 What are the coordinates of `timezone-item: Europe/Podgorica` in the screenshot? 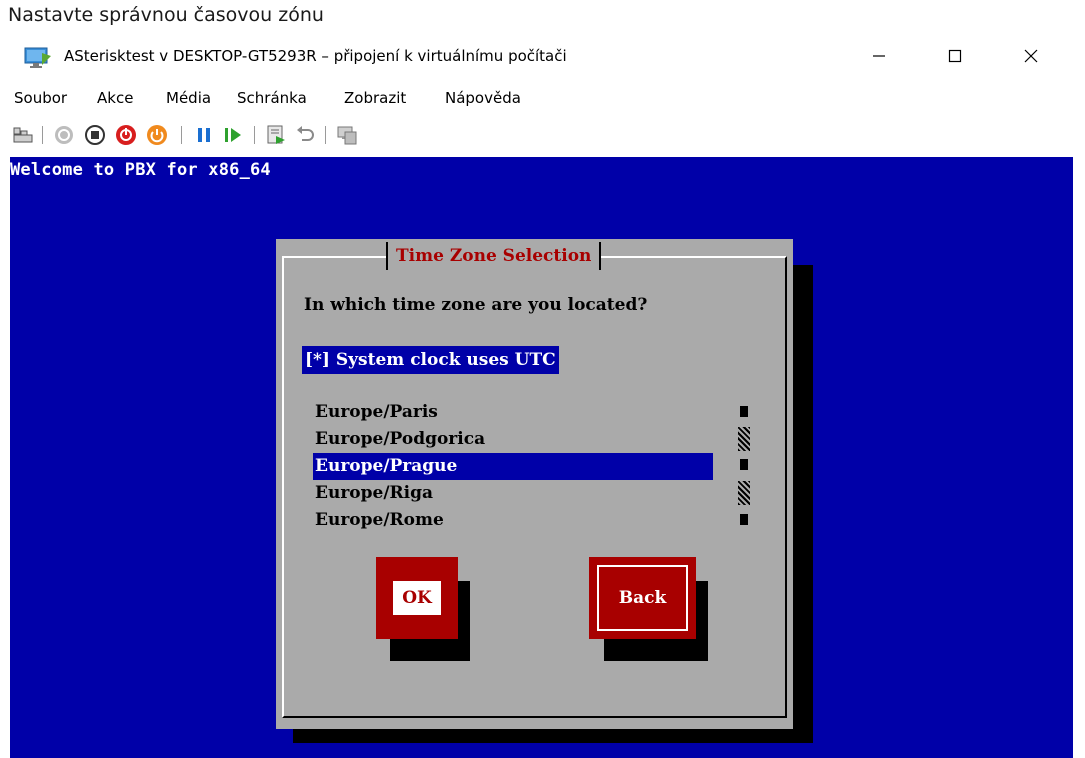 It's located at (513, 439).